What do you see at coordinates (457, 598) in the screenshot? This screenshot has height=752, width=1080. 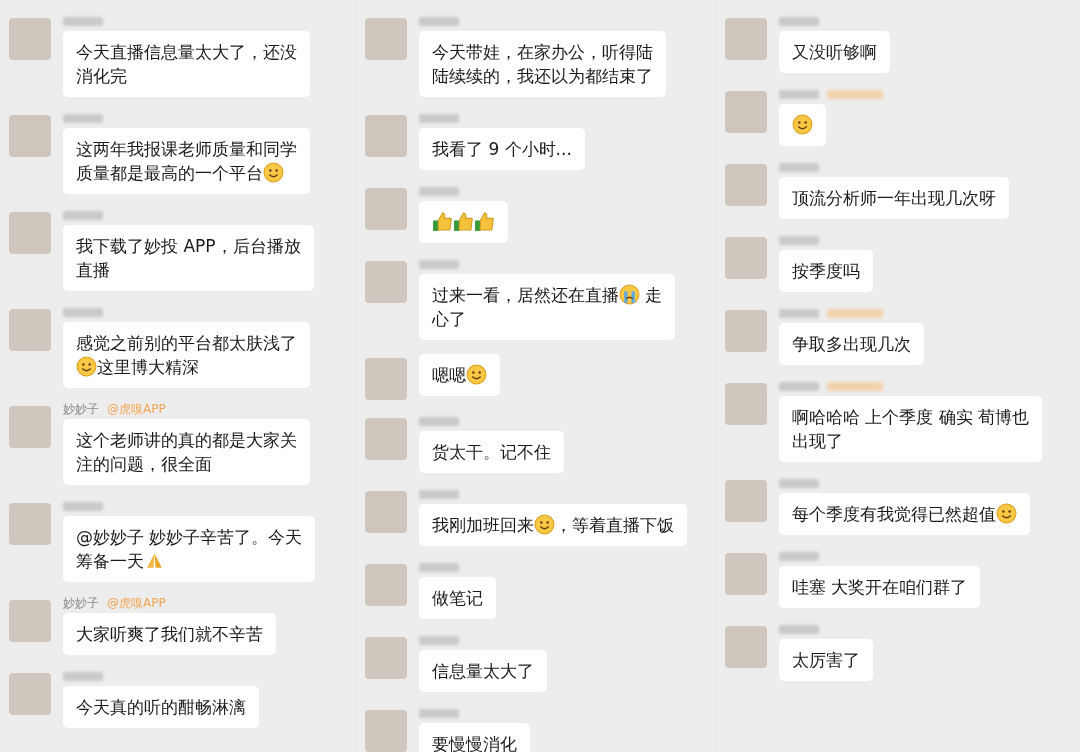 I see `message-bubble: 做笔记` at bounding box center [457, 598].